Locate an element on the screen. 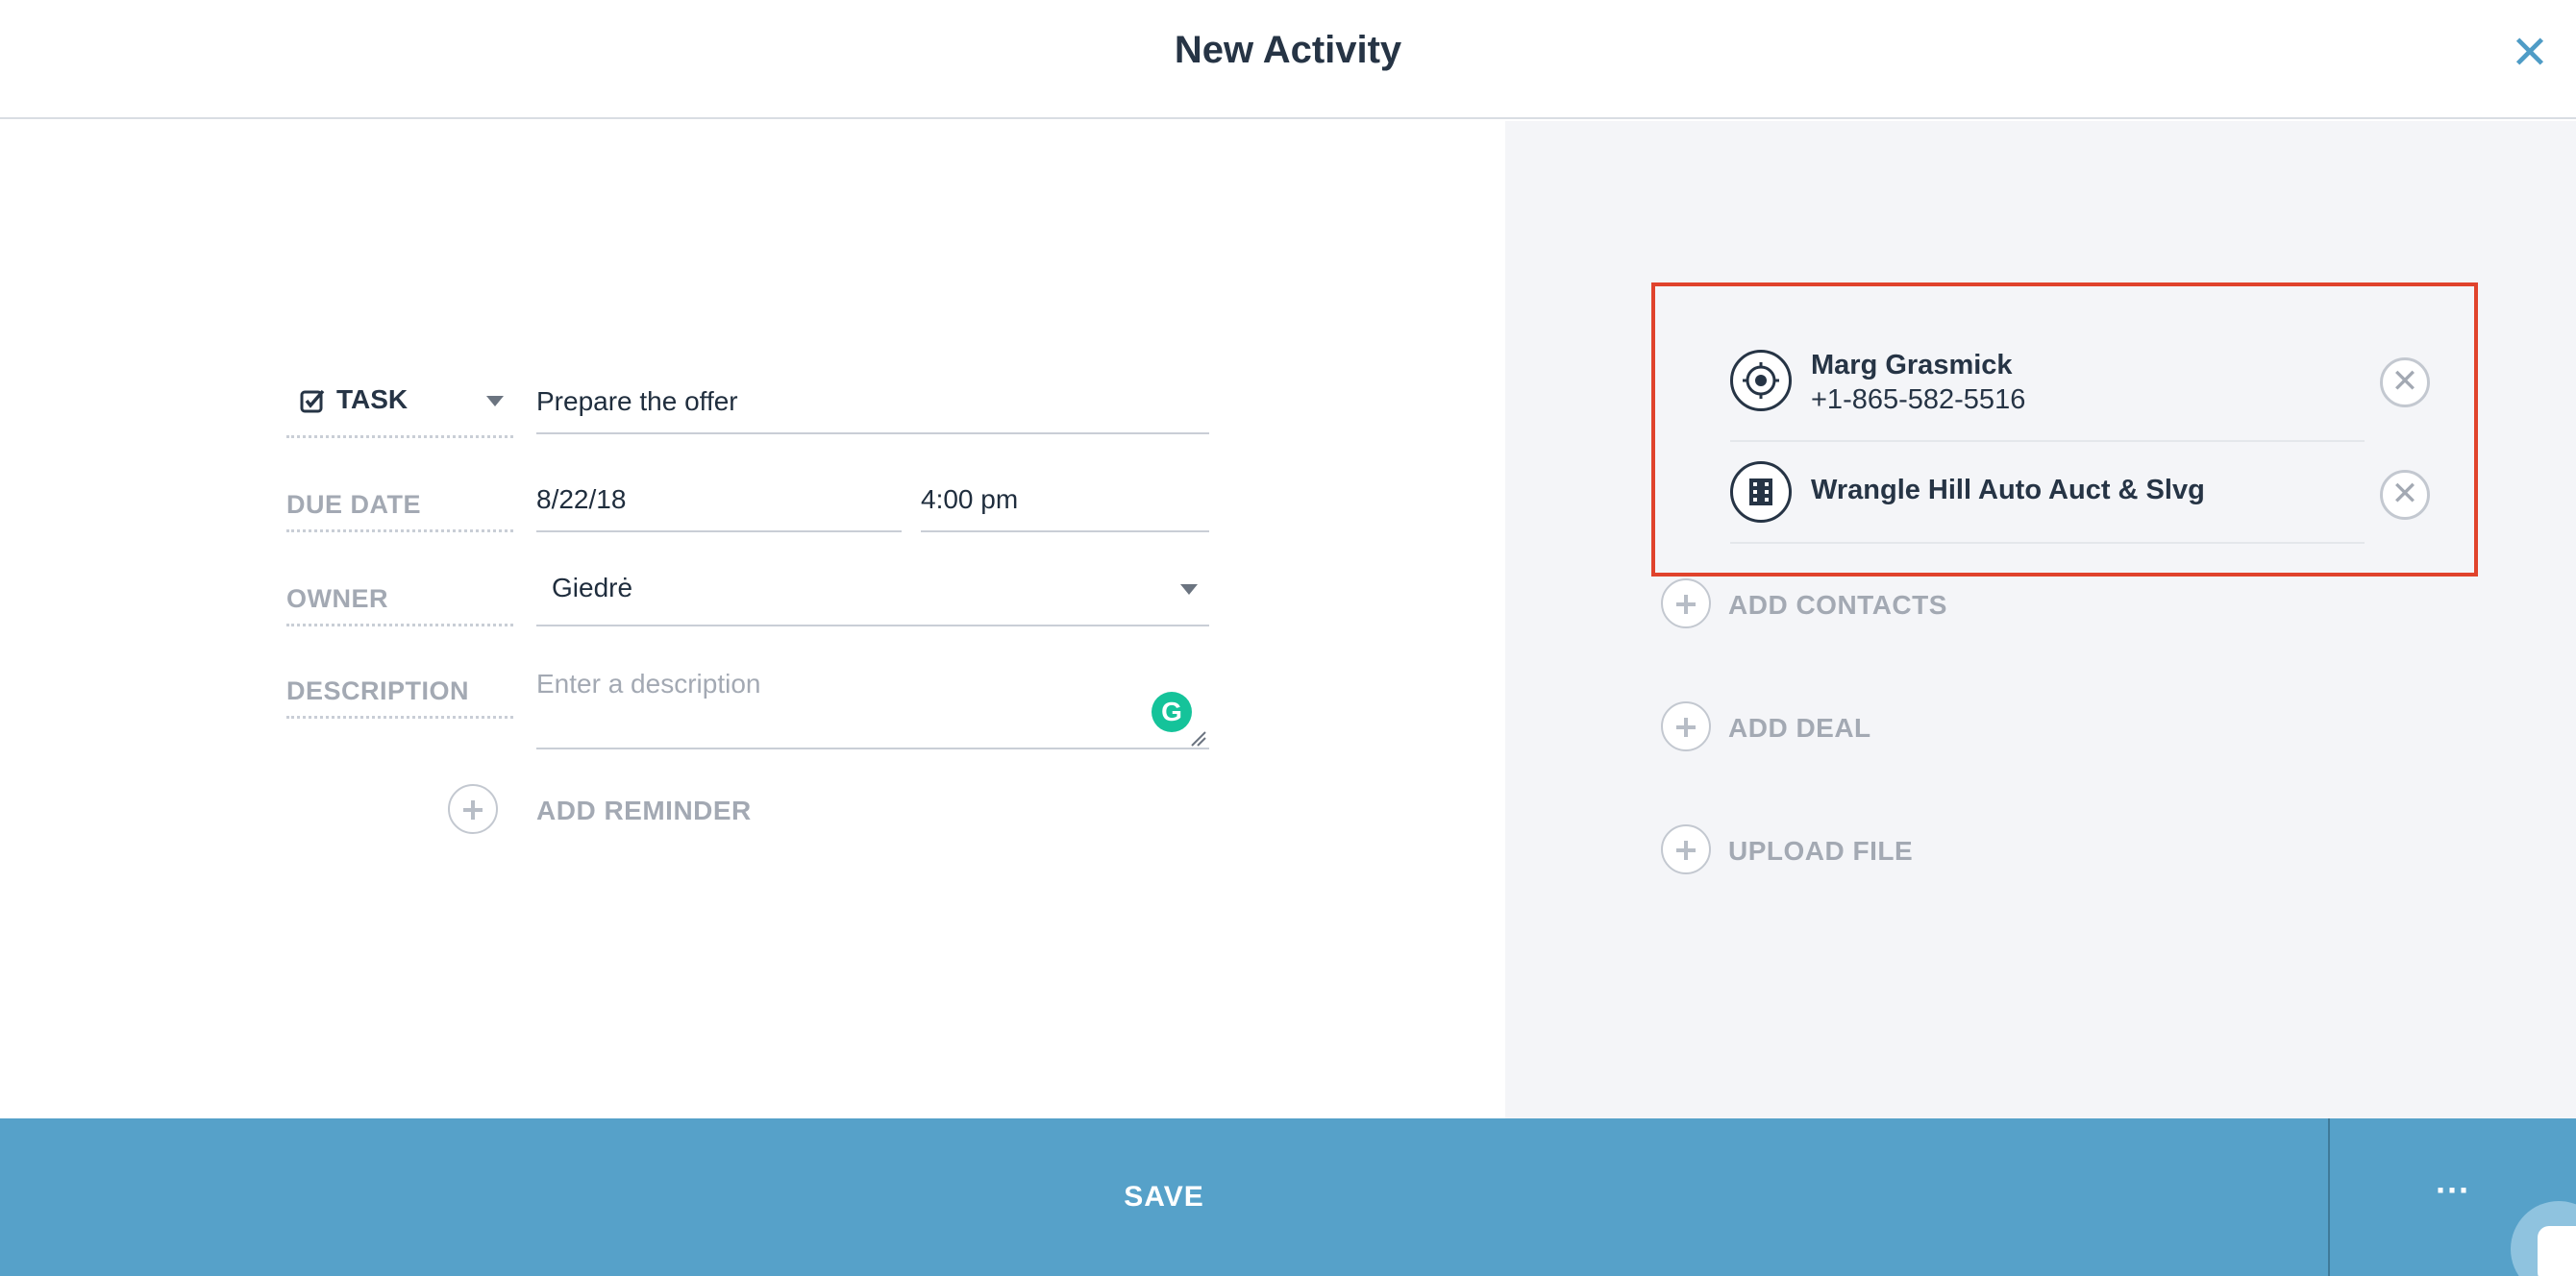  due-date-input: 8/22/18 is located at coordinates (719, 503).